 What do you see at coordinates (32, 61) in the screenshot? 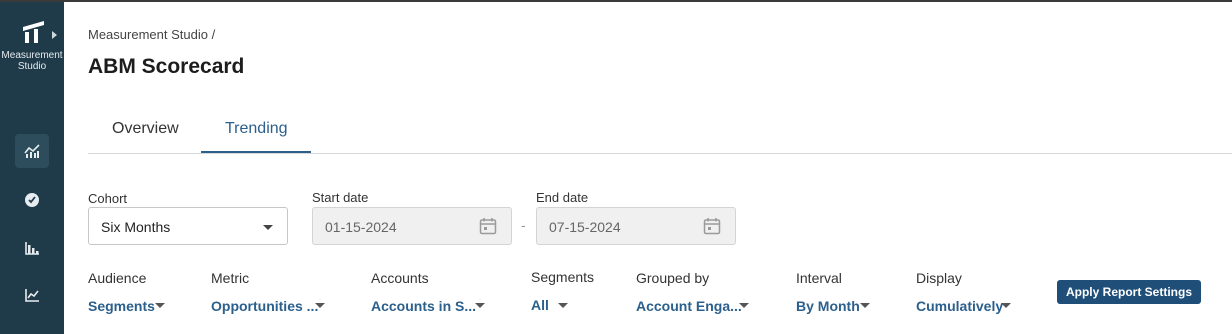
I see `sidebar-app-label: Measurement Studio` at bounding box center [32, 61].